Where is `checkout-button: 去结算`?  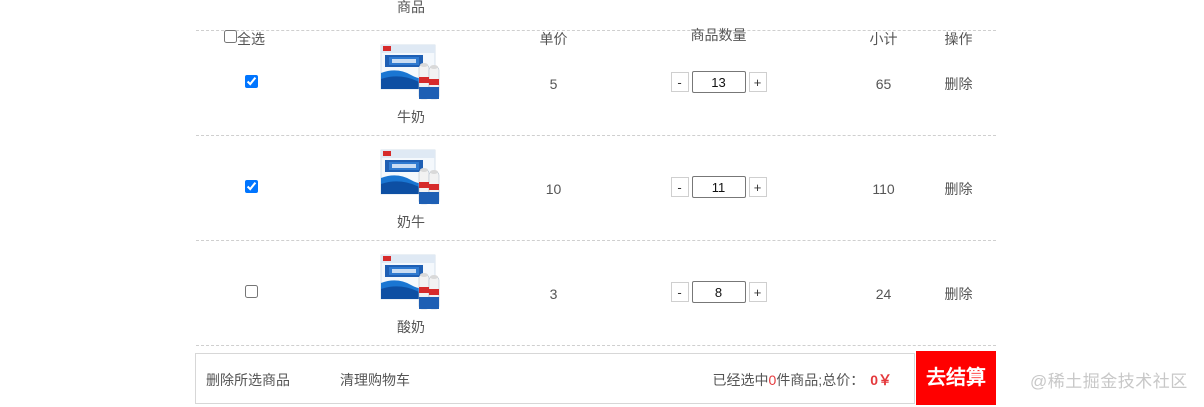
checkout-button: 去结算 is located at coordinates (956, 378).